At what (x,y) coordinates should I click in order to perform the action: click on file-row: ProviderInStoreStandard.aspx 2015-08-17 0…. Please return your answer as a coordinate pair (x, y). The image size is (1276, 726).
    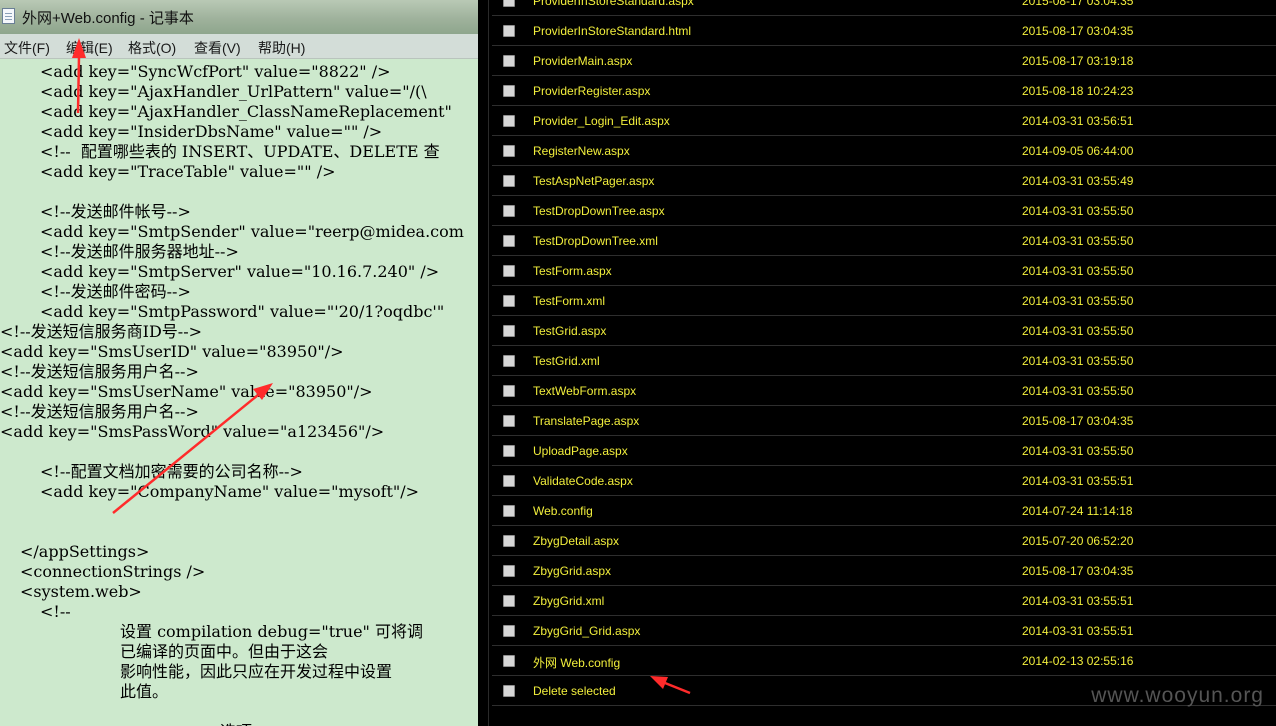
    Looking at the image, I should click on (884, 8).